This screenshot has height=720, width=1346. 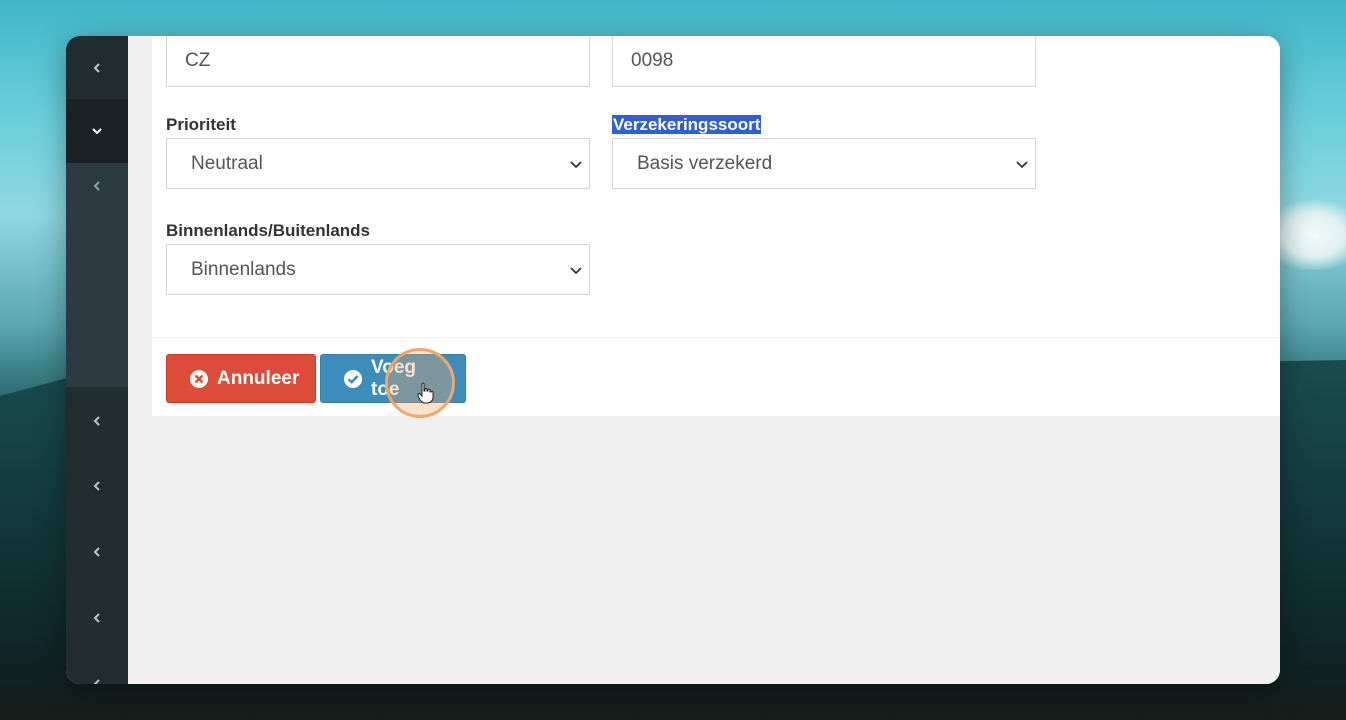 What do you see at coordinates (199, 378) in the screenshot?
I see `times-circle-icon` at bounding box center [199, 378].